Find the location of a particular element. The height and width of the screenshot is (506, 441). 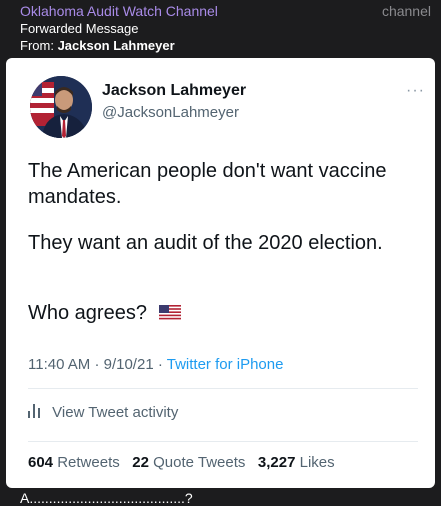

retweets-stat: 604 Retweets is located at coordinates (76, 462).